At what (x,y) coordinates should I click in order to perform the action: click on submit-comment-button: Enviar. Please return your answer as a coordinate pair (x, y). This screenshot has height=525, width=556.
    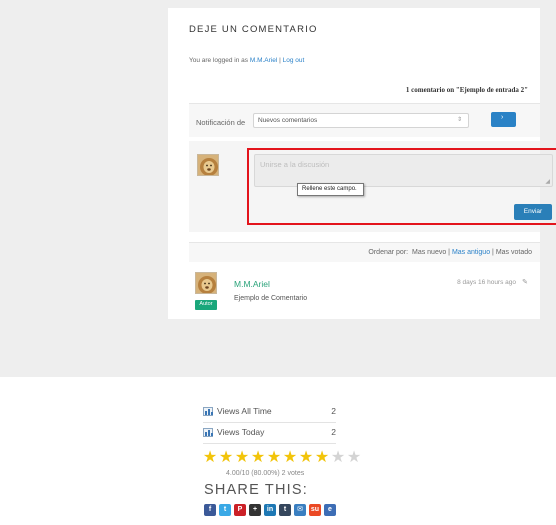
    Looking at the image, I should click on (533, 212).